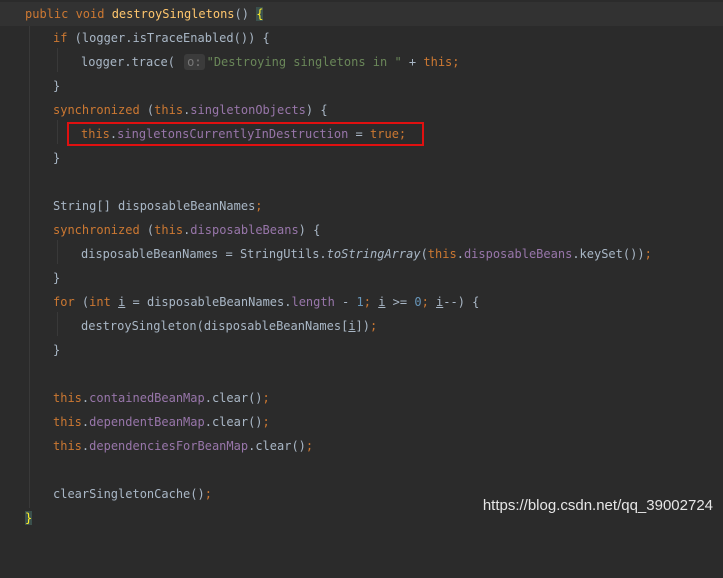  What do you see at coordinates (418, 302) in the screenshot?
I see `number-literal: 0` at bounding box center [418, 302].